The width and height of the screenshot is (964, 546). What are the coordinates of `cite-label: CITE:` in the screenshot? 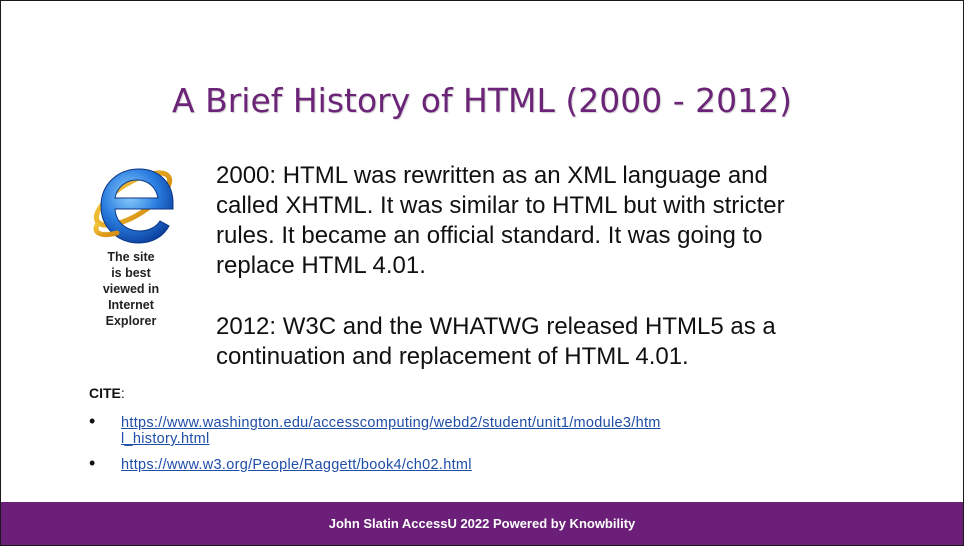 It's located at (107, 393).